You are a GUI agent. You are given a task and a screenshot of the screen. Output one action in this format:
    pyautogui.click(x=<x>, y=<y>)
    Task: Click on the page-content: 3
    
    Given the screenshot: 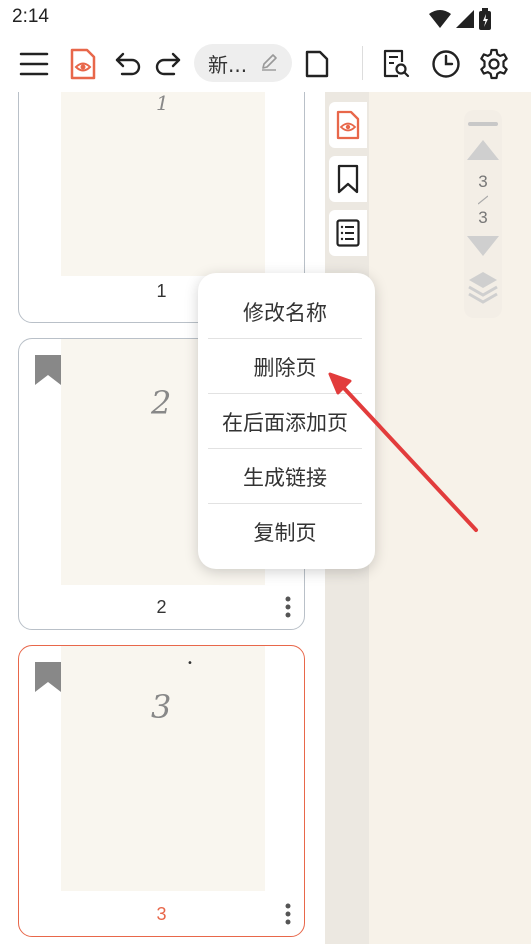 What is the action you would take?
    pyautogui.click(x=161, y=707)
    